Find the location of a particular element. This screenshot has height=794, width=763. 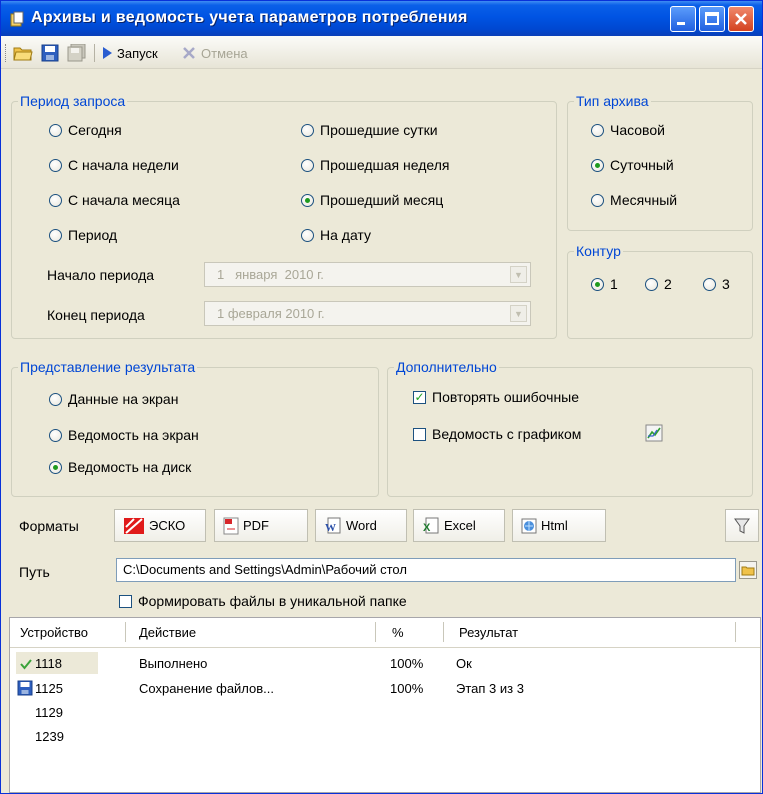

cell-action: Выполнено is located at coordinates (173, 663).